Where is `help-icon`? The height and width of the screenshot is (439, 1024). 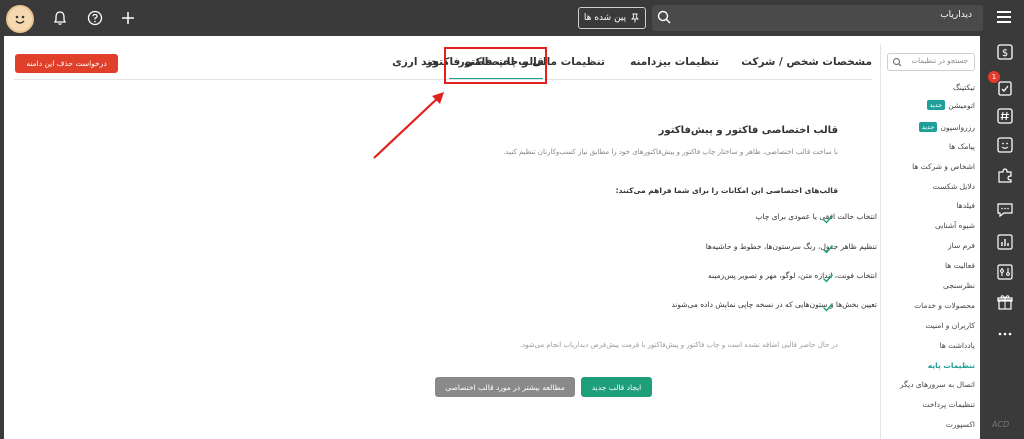
help-icon is located at coordinates (95, 18).